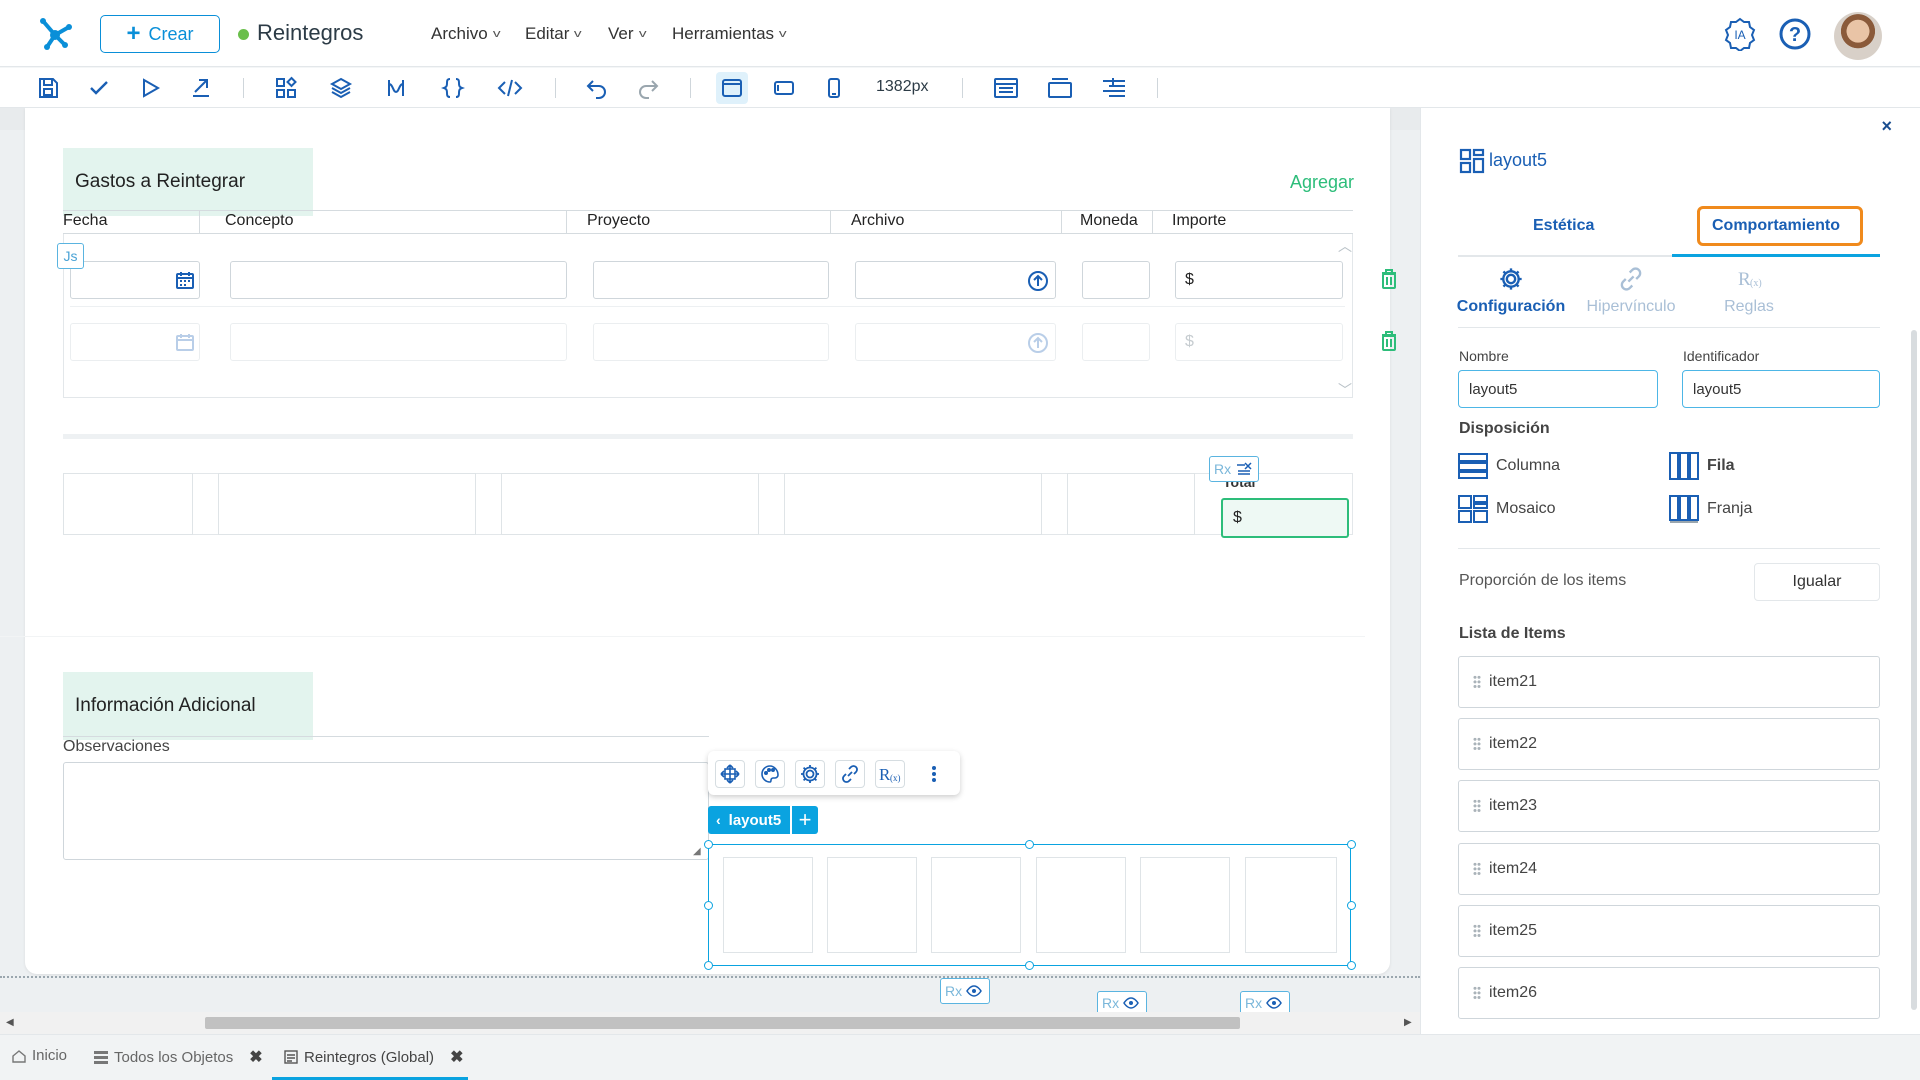 Image resolution: width=1920 pixels, height=1080 pixels. Describe the element at coordinates (373, 1057) in the screenshot. I see `bottom-tab-reintegros: Reintegros (Global) ✖` at that location.